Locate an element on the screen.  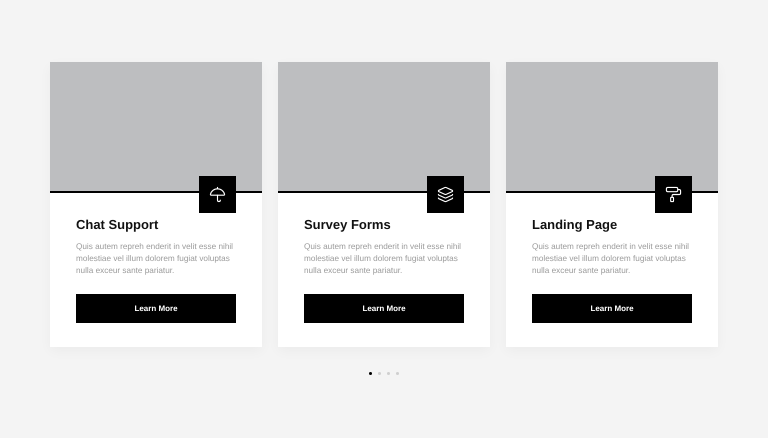
card-title: Landing Page is located at coordinates (575, 225).